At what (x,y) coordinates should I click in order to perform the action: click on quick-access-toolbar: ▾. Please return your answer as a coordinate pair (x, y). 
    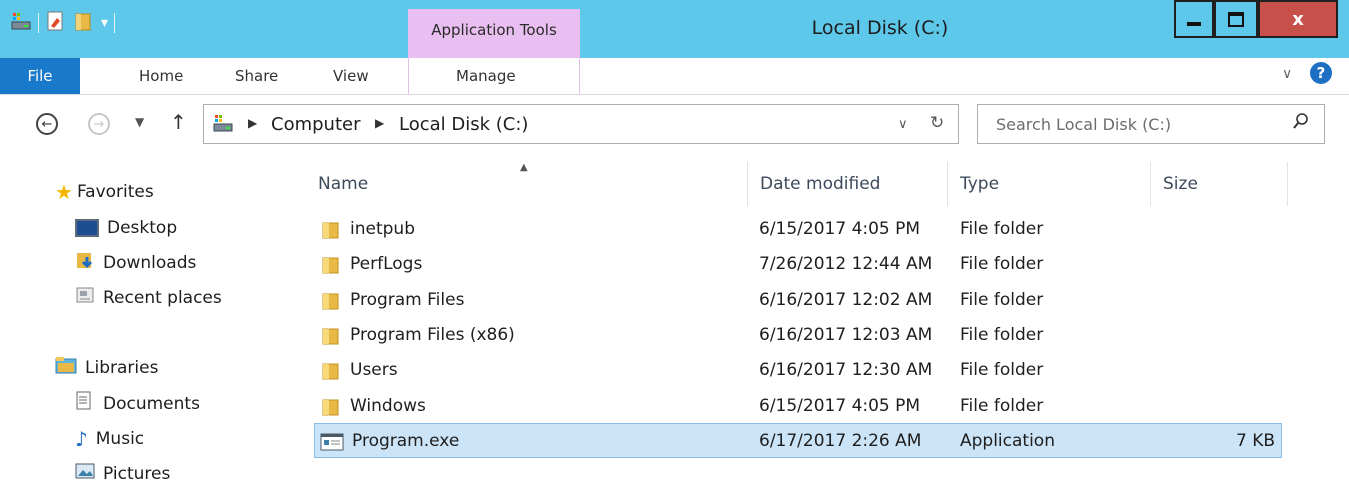
    Looking at the image, I should click on (63, 23).